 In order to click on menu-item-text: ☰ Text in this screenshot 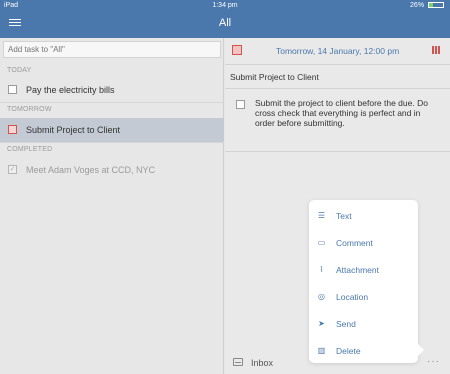, I will do `click(363, 215)`.